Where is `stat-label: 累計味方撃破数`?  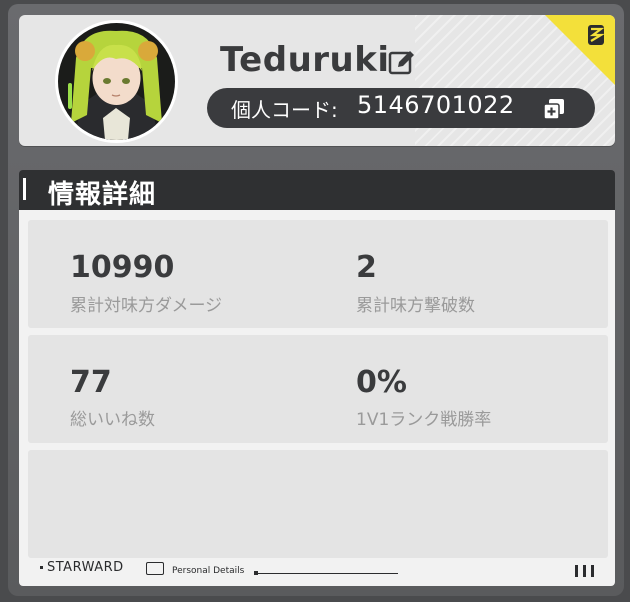 stat-label: 累計味方撃破数 is located at coordinates (415, 306).